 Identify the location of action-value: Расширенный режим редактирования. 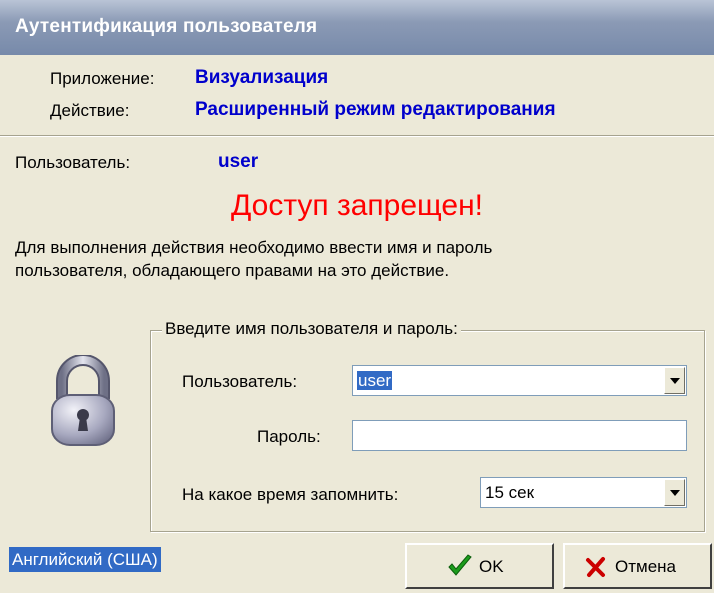
(375, 109).